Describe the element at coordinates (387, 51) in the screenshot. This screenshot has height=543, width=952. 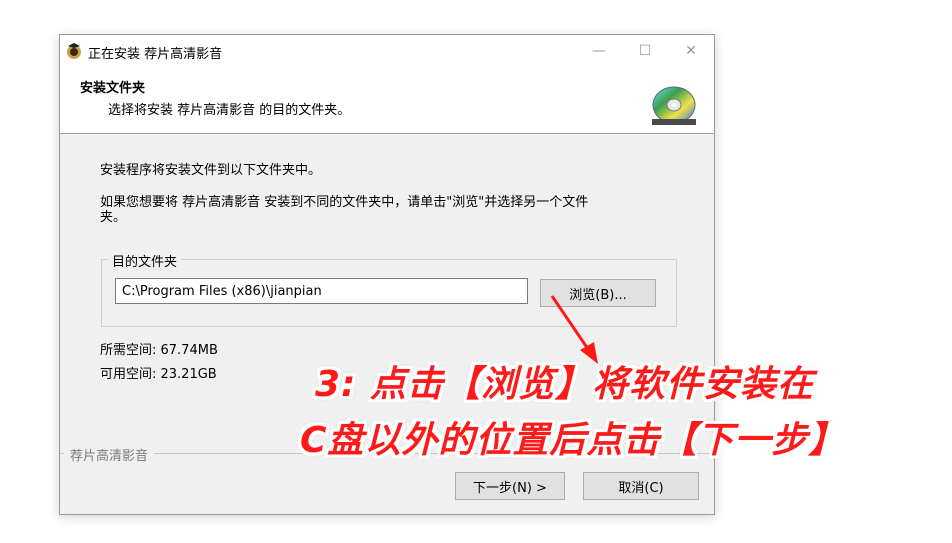
I see `title-bar: 正在安装 荐片高清影音 — ☐ ✕` at that location.